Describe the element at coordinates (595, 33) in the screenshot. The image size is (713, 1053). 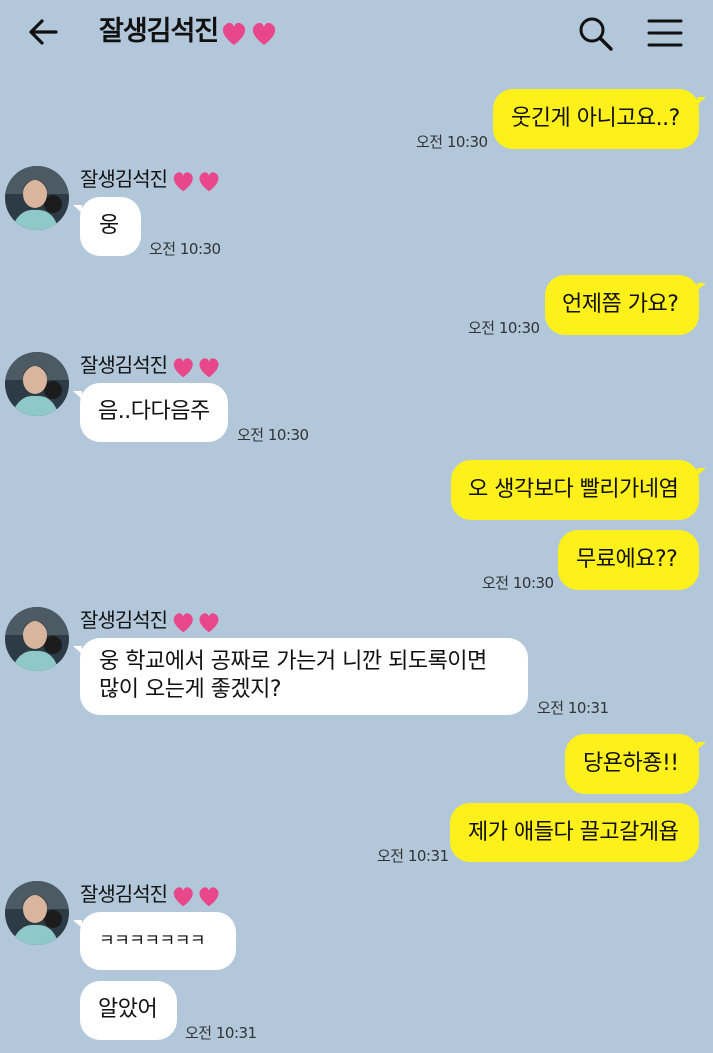
I see `search-icon` at that location.